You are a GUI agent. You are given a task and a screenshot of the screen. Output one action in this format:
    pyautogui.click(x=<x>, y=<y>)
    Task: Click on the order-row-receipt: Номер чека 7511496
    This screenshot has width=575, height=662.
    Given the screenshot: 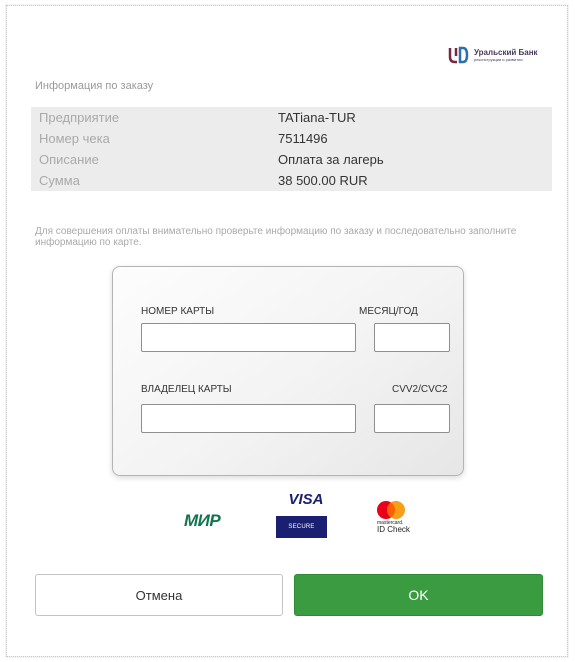 What is the action you would take?
    pyautogui.click(x=291, y=138)
    